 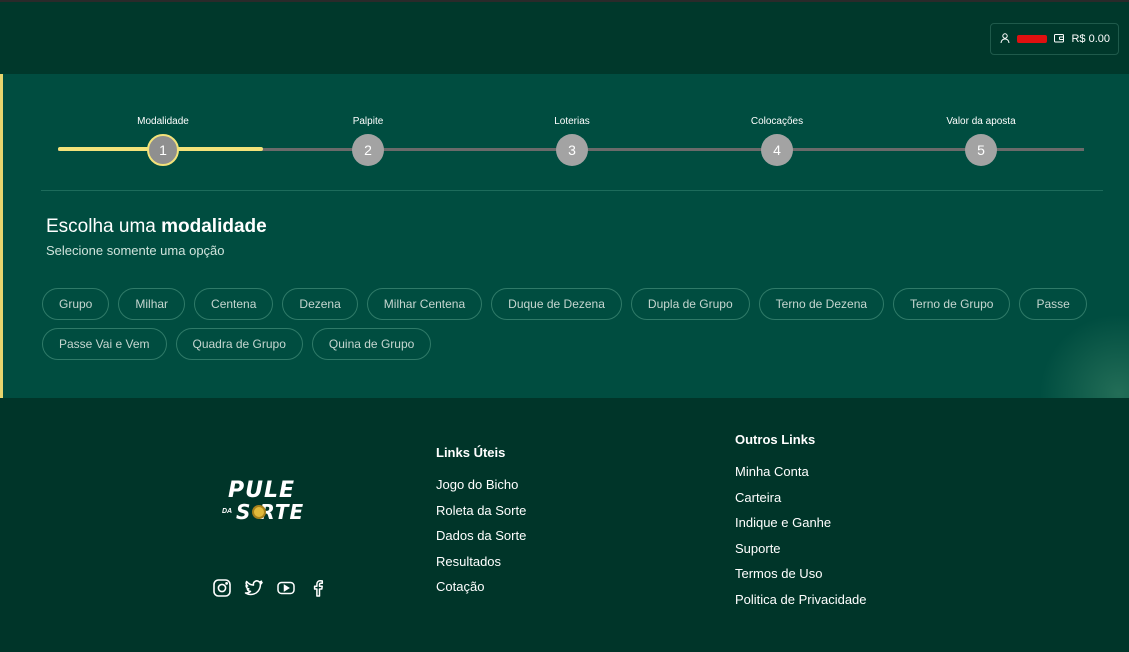 I want to click on option-chip: Dezena, so click(x=320, y=304).